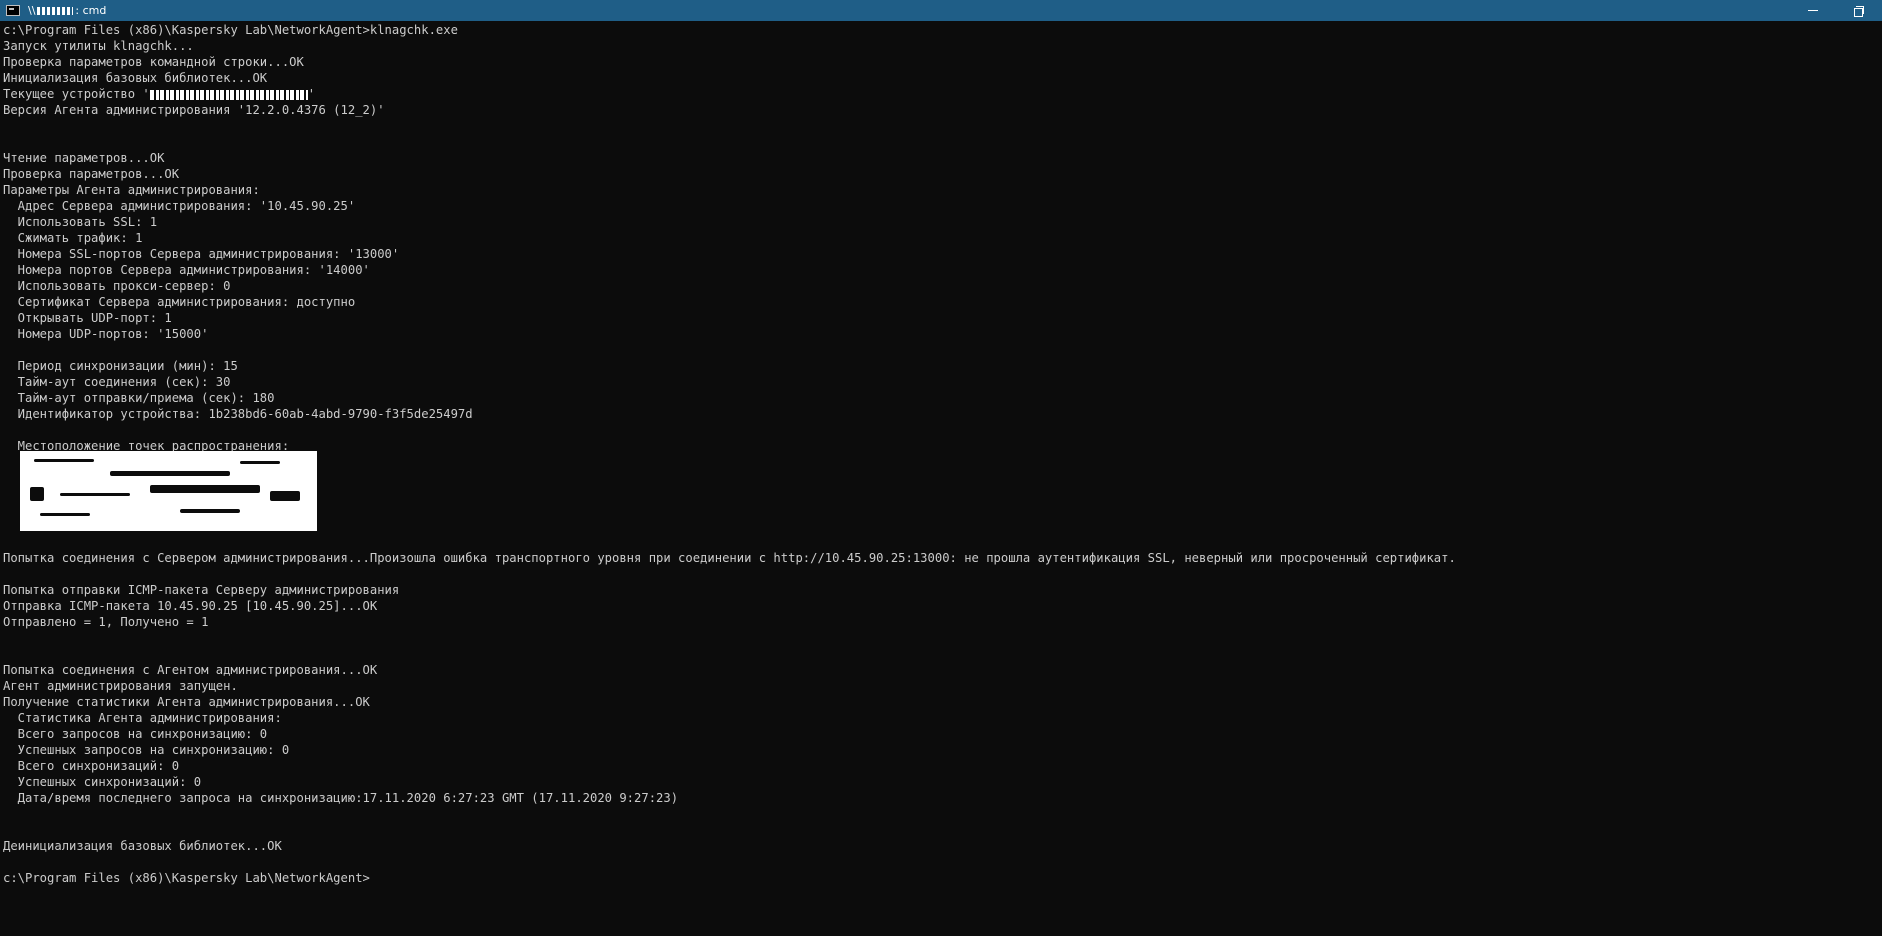  Describe the element at coordinates (941, 158) in the screenshot. I see `console-line: Чтение параметров...OK` at that location.